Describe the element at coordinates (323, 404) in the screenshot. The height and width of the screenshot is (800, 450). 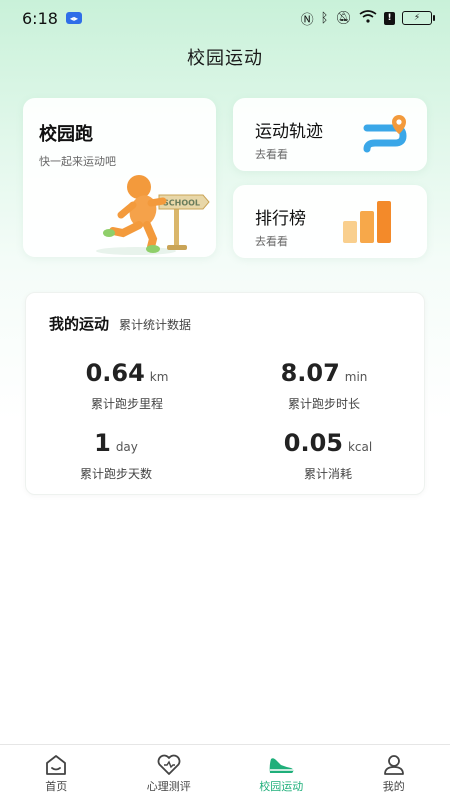
I see `stat-duration-label: 累计跑步时长` at that location.